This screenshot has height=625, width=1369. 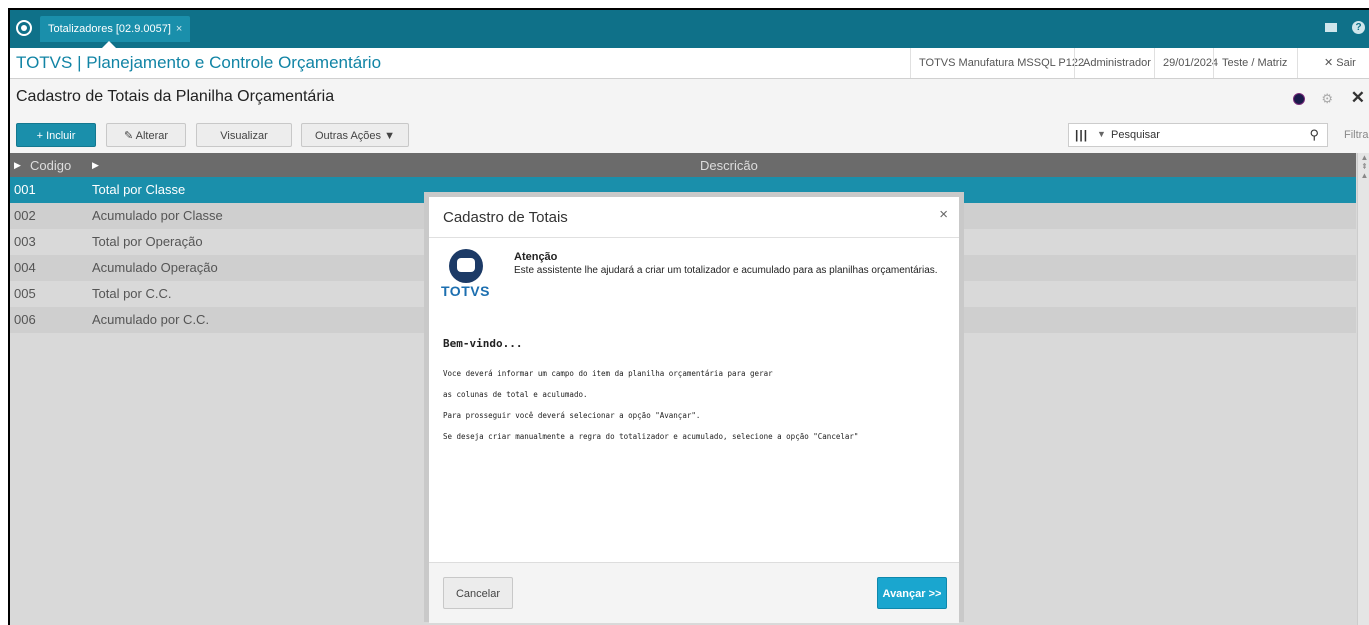 I want to click on cell-descricao: Acumulado por C.C., so click(x=151, y=319).